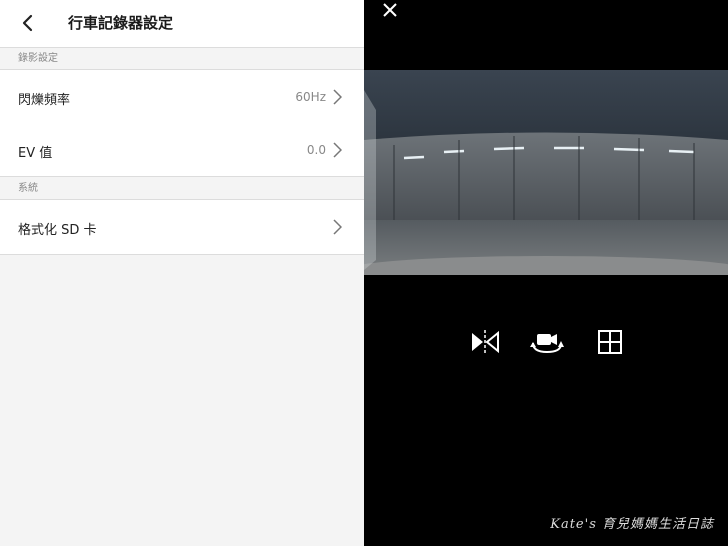 This screenshot has width=728, height=546. I want to click on row-ev-value: EV 值 0.0, so click(182, 150).